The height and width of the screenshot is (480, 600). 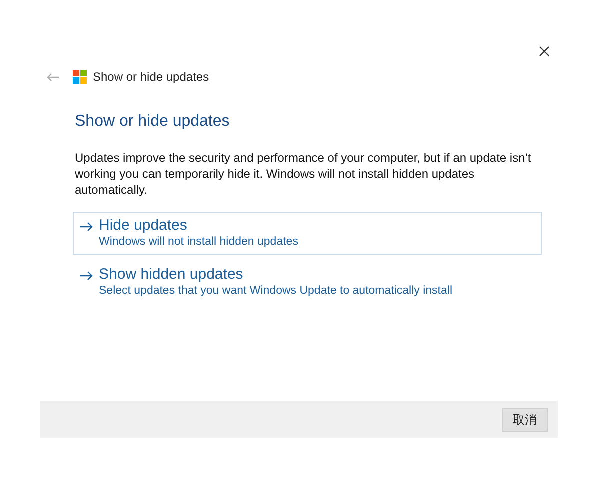 I want to click on page-heading: Show or hide updates, so click(x=153, y=122).